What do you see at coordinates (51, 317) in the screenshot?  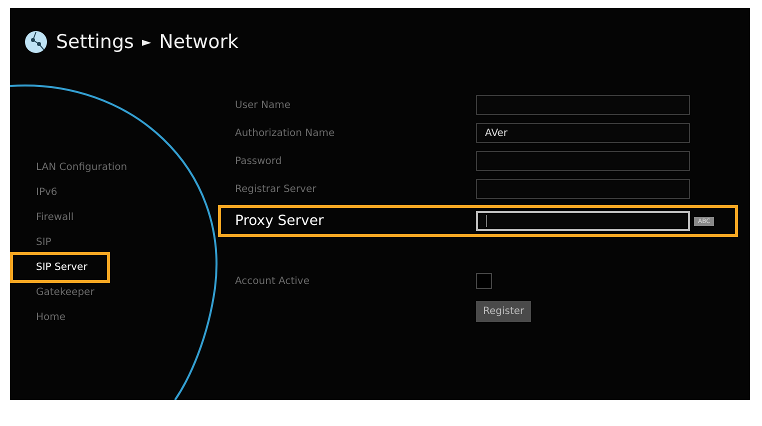 I see `sidebar-item: Home` at bounding box center [51, 317].